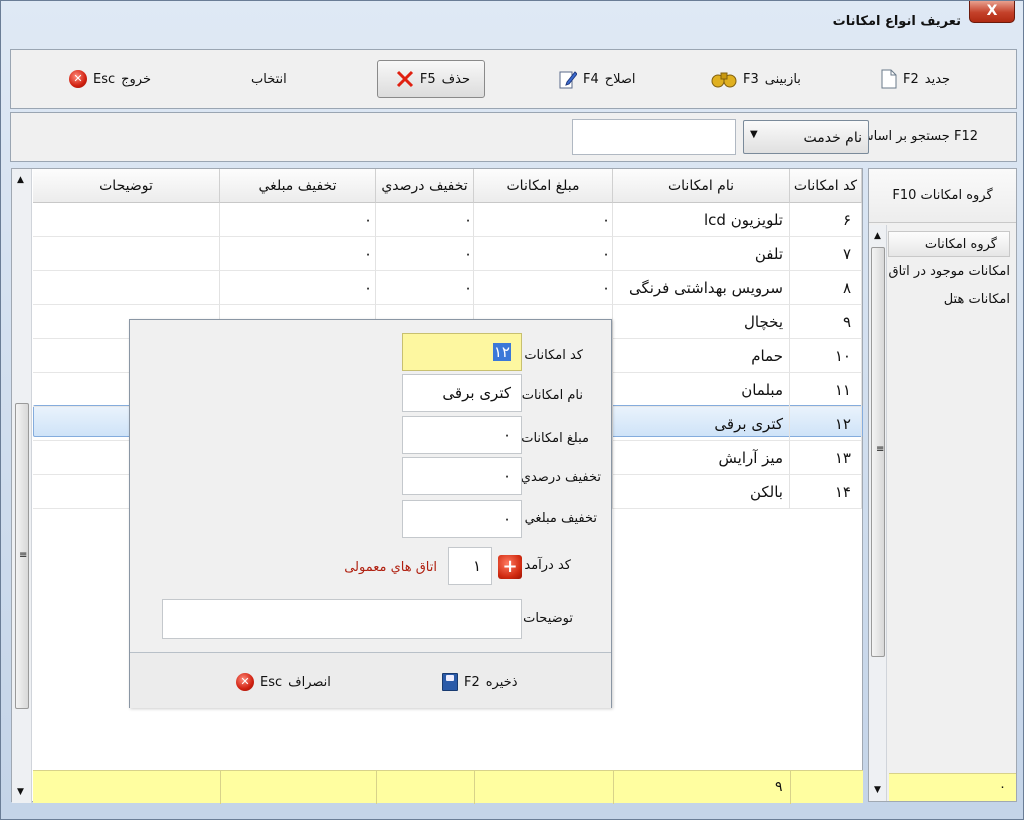 This screenshot has height=820, width=1024. What do you see at coordinates (826, 458) in the screenshot?
I see `cell-code: ۱۳` at bounding box center [826, 458].